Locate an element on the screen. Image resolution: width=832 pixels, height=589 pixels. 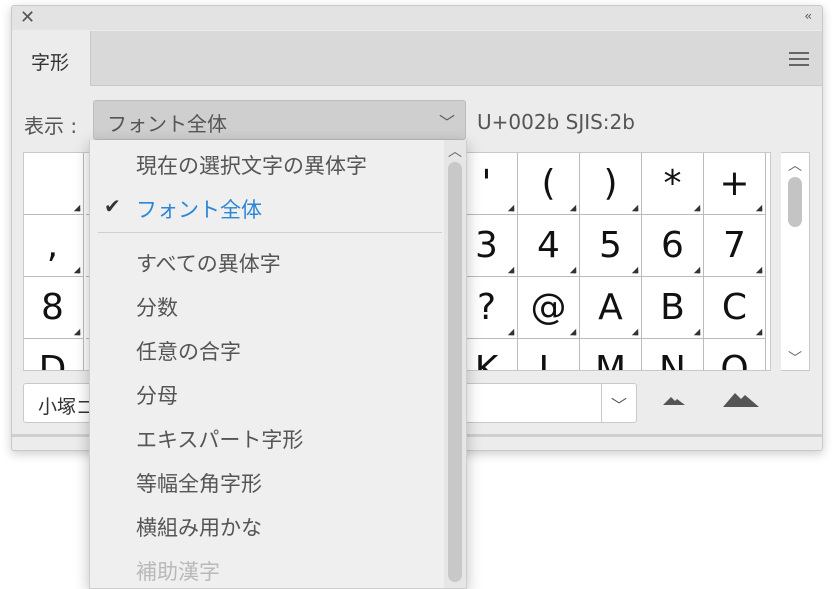
close-icon: ✕ is located at coordinates (27, 17).